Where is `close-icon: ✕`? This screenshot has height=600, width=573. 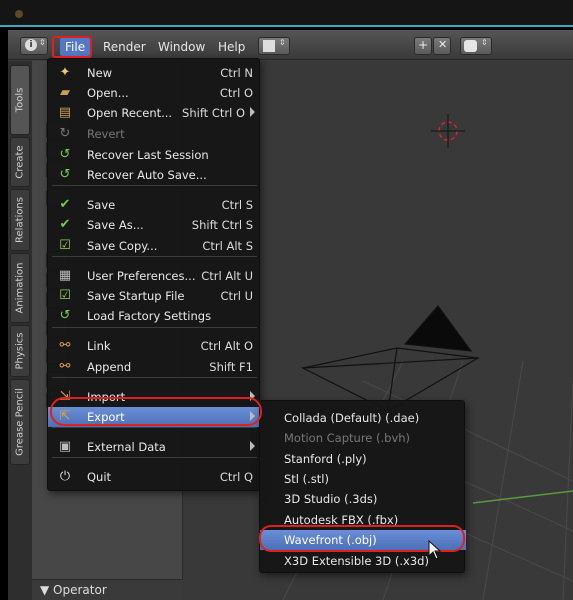 close-icon: ✕ is located at coordinates (443, 44).